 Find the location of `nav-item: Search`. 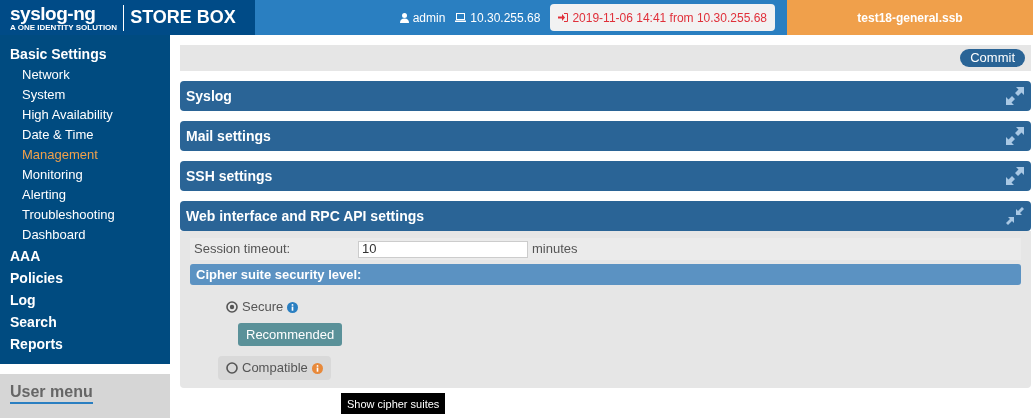

nav-item: Search is located at coordinates (90, 322).